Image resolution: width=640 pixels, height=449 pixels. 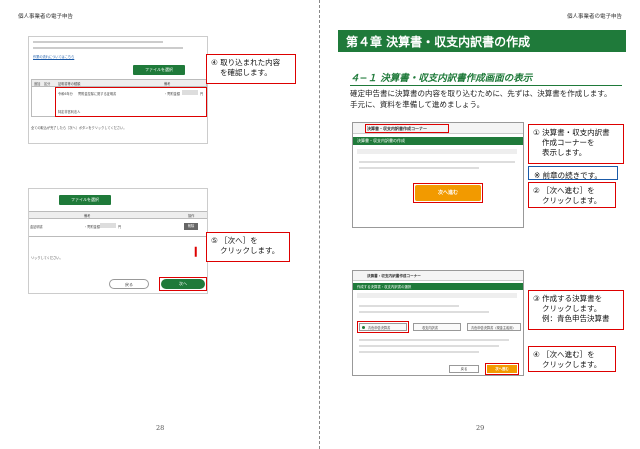 What do you see at coordinates (417, 104) in the screenshot?
I see `intro-line: 手元に、資料を準備して進めましょう。` at bounding box center [417, 104].